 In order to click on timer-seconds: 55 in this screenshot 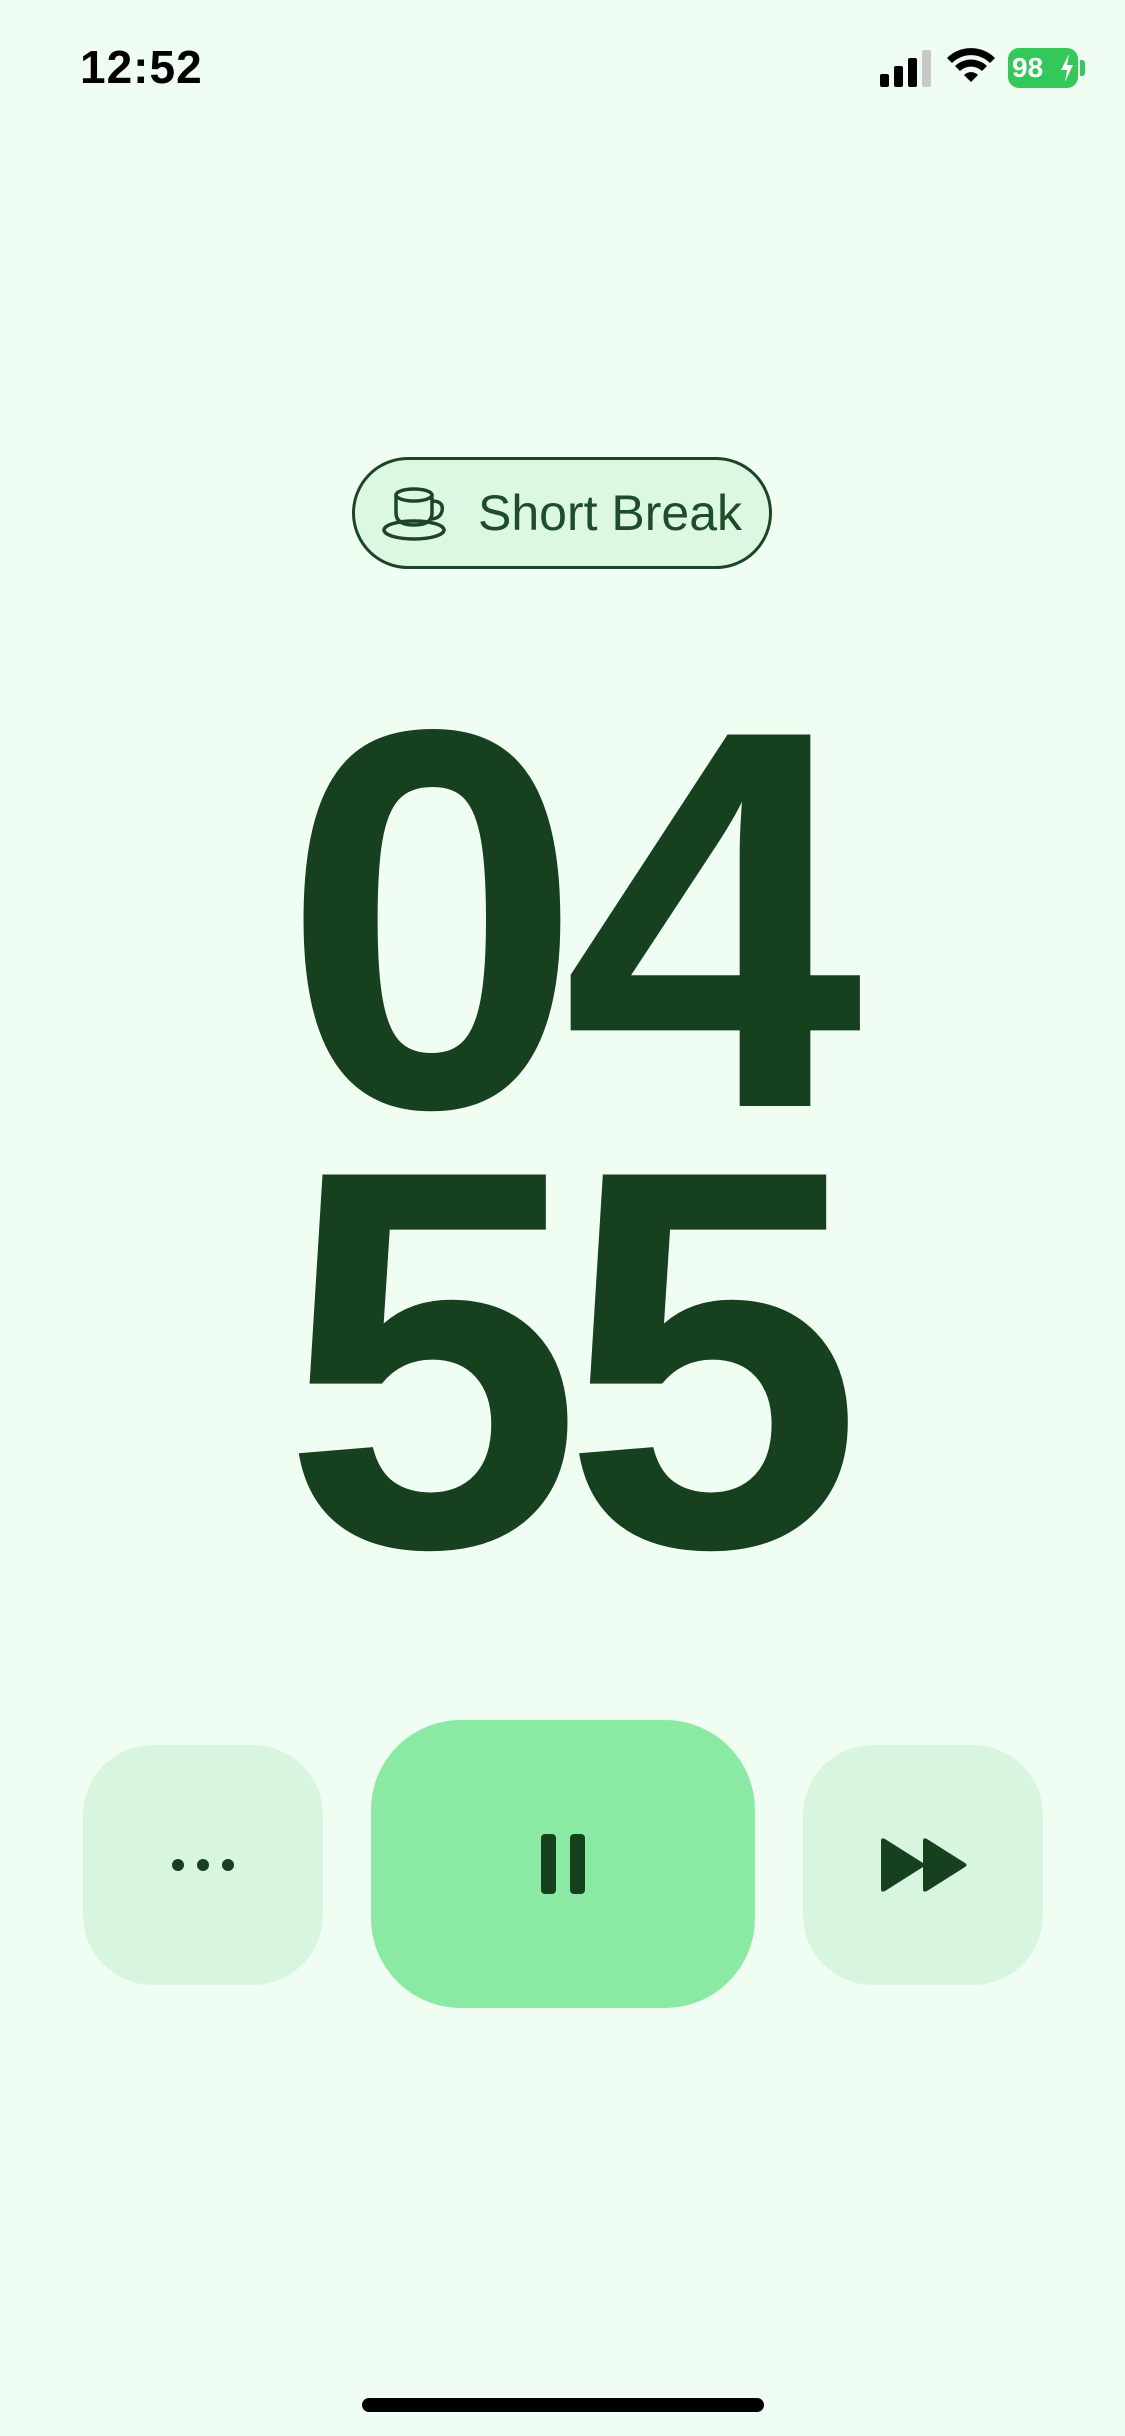, I will do `click(572, 1359)`.